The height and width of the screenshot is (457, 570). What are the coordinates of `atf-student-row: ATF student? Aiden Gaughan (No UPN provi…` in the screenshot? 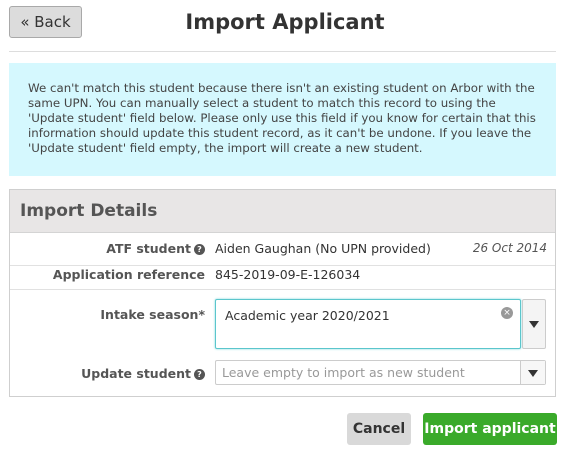 It's located at (282, 249).